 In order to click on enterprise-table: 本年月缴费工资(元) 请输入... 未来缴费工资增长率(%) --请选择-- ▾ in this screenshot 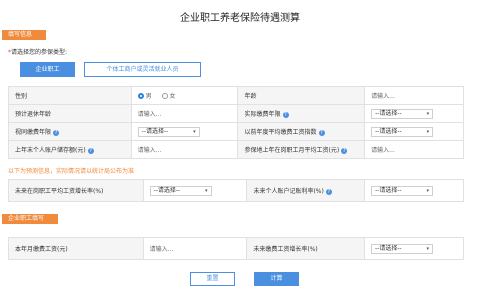, I will do `click(236, 248)`.